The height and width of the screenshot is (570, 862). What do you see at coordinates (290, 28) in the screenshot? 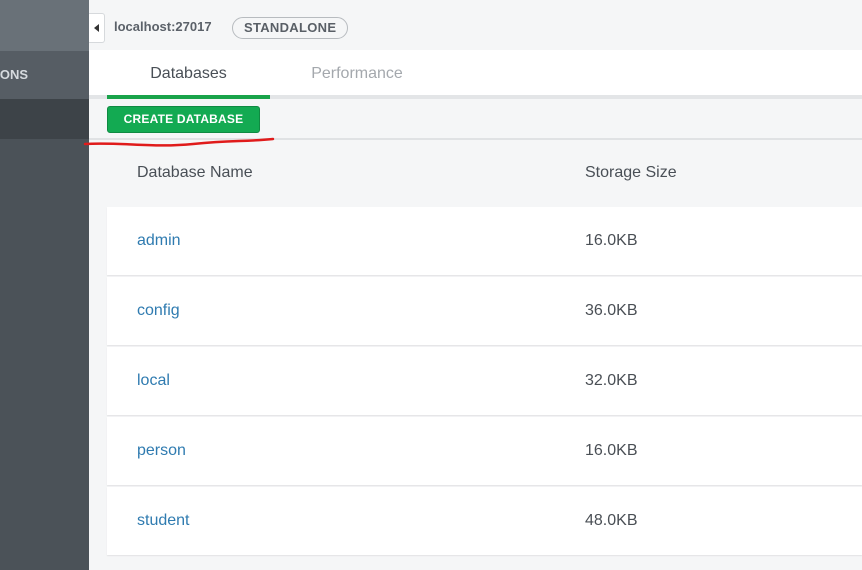
I see `topology-badge: STANDALONE` at bounding box center [290, 28].